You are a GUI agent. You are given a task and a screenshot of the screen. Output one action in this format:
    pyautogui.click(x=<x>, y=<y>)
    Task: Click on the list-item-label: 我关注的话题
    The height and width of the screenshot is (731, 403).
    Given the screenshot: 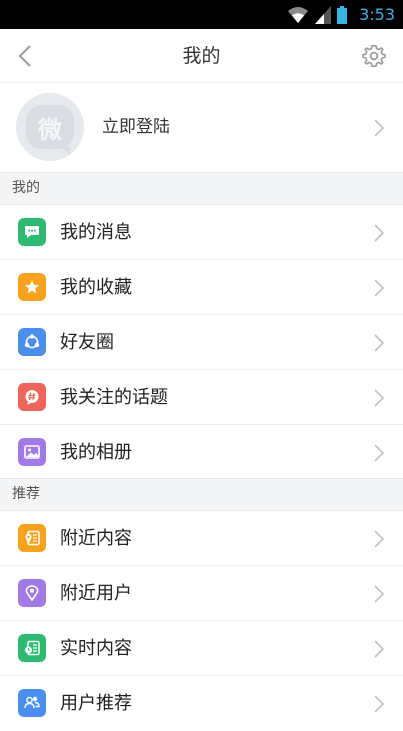 What is the action you would take?
    pyautogui.click(x=114, y=397)
    